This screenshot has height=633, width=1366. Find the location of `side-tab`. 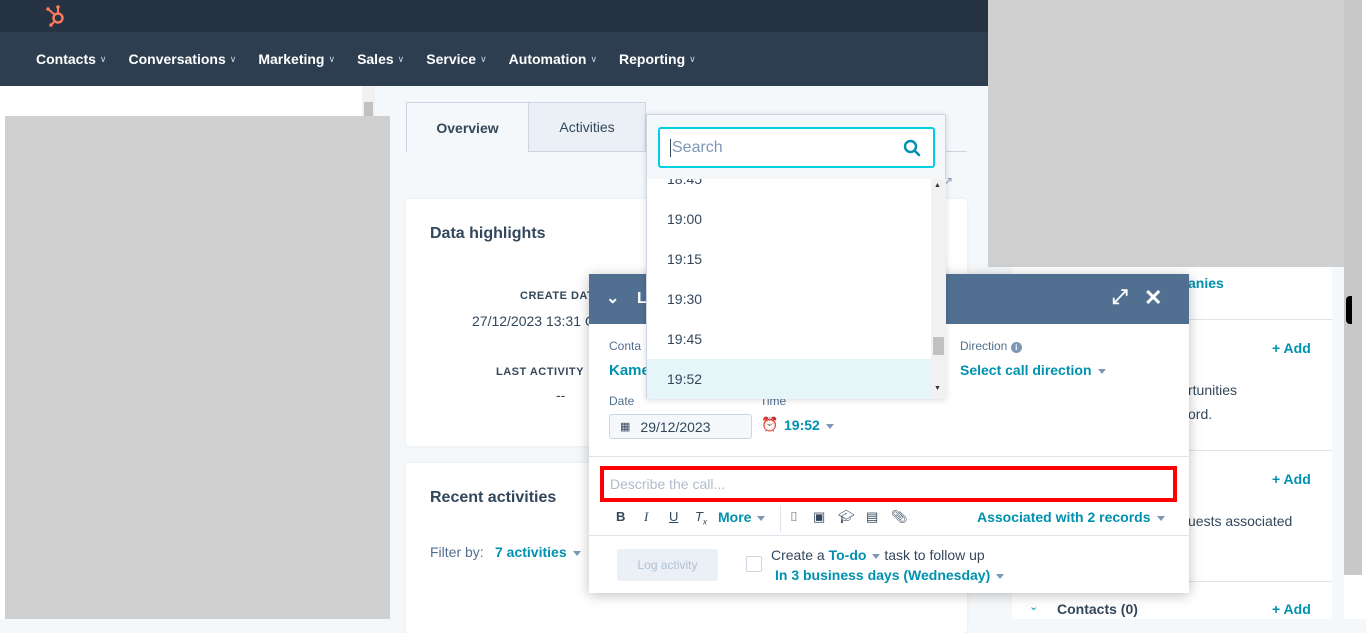

side-tab is located at coordinates (1349, 310).